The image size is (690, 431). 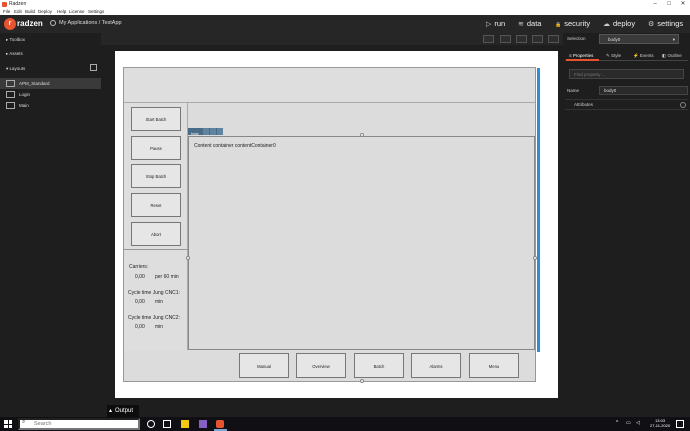 What do you see at coordinates (24, 105) in the screenshot?
I see `layout-item-label: Main` at bounding box center [24, 105].